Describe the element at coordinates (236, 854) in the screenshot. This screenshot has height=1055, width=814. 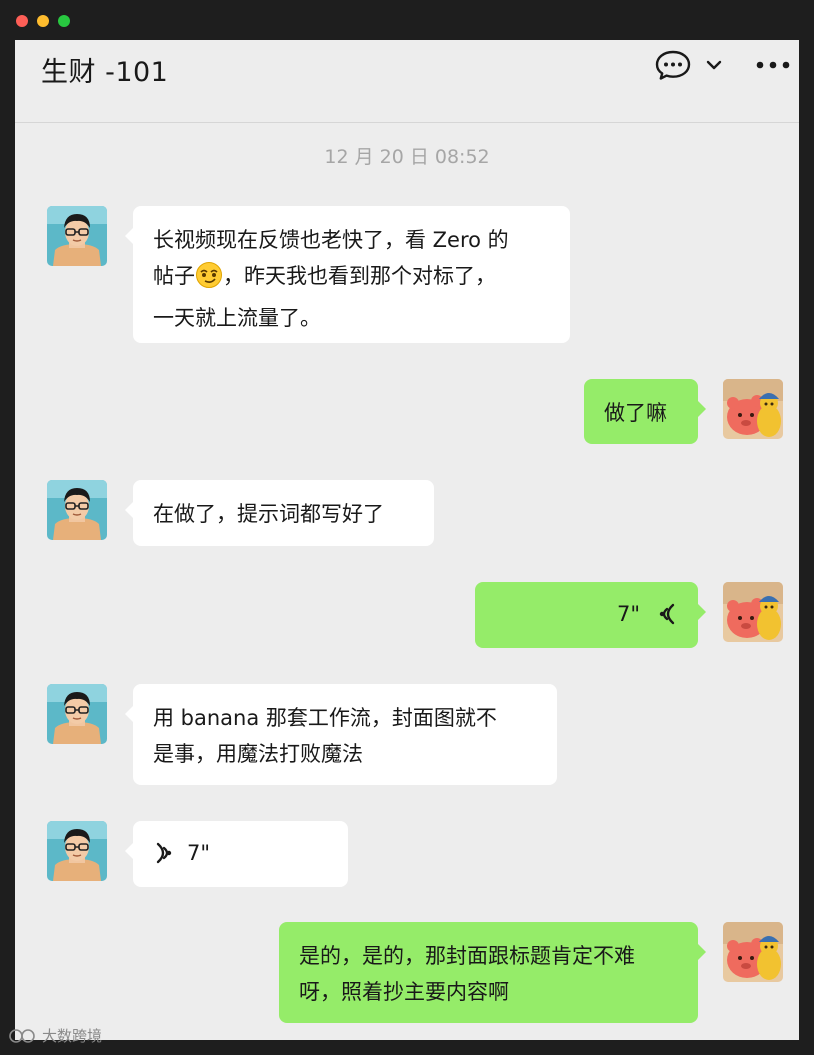
I see `voice-message-incoming: 7"` at that location.